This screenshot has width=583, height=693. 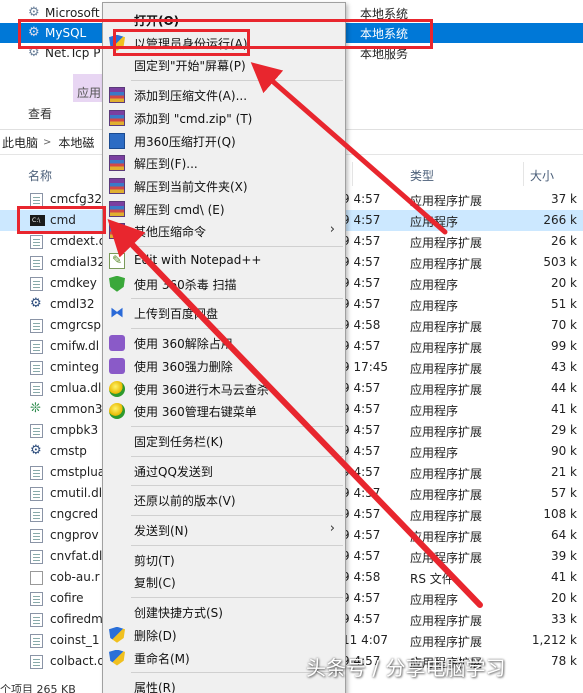 What do you see at coordinates (406, 668) in the screenshot?
I see `watermark: 头条号 / 分享电脑学习` at bounding box center [406, 668].